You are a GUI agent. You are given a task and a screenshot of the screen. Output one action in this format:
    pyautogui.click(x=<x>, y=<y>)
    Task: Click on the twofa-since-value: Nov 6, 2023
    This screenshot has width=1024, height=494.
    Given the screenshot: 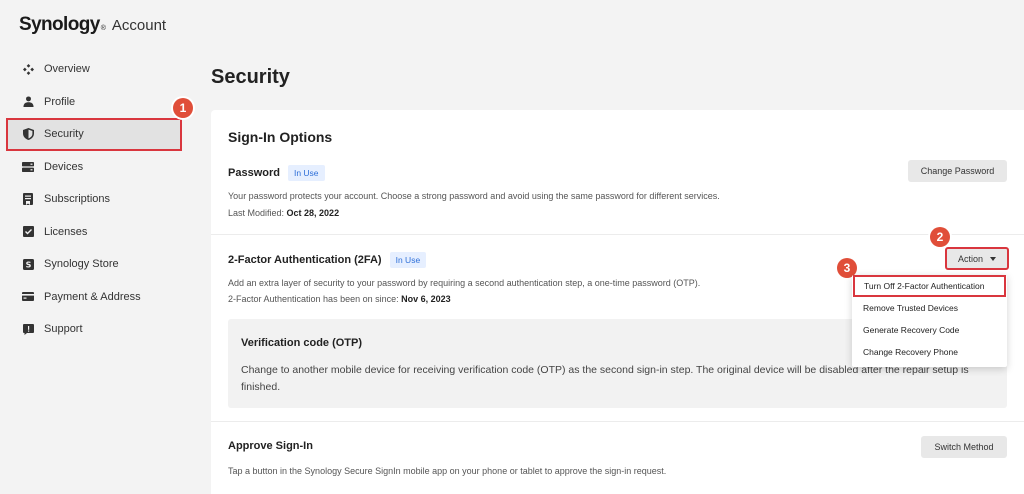 What is the action you would take?
    pyautogui.click(x=426, y=299)
    